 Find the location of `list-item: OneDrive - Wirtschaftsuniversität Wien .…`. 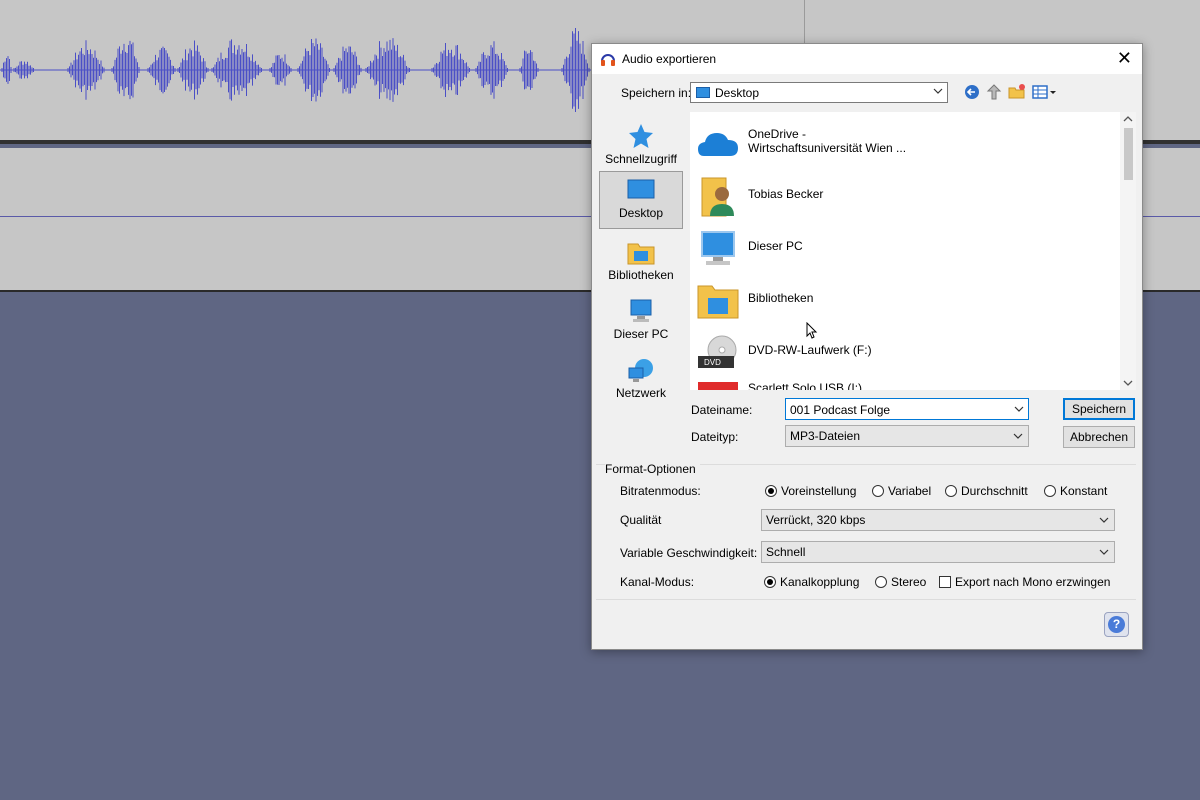

list-item: OneDrive - Wirtschaftsuniversität Wien .… is located at coordinates (905, 143).